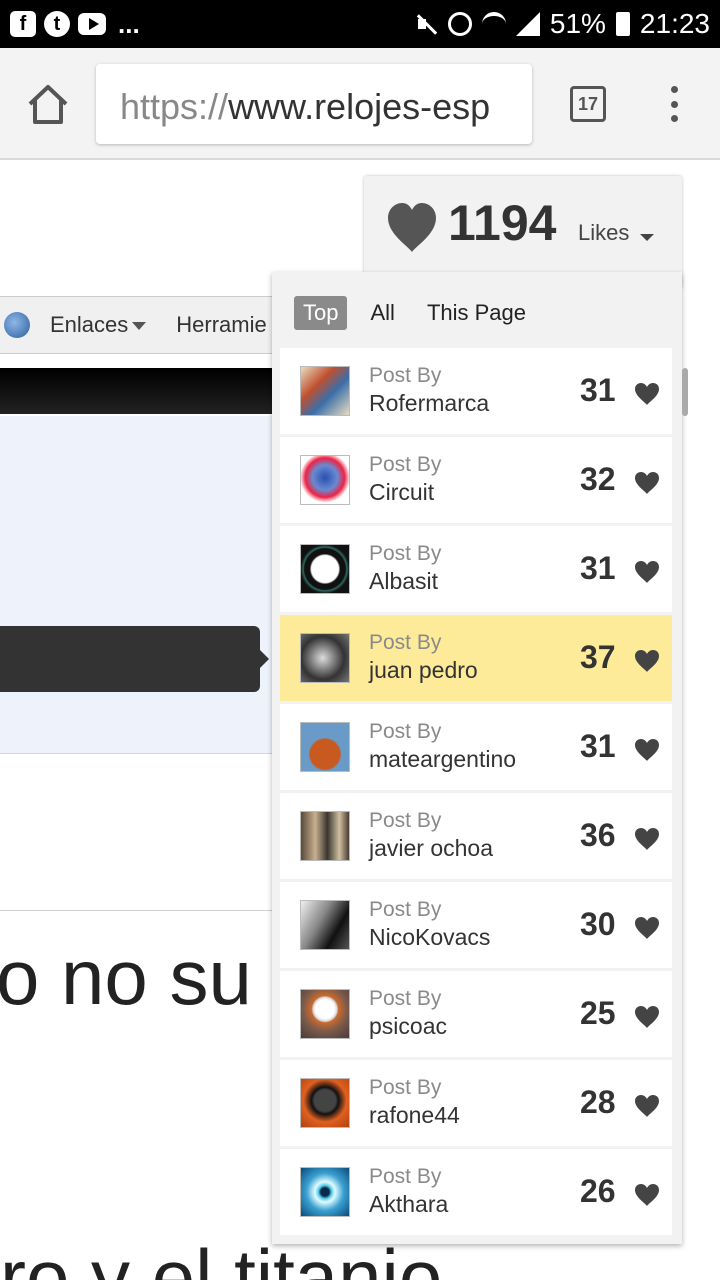 The height and width of the screenshot is (1280, 720). I want to click on nav-links-menu: Enlaces, so click(98, 325).